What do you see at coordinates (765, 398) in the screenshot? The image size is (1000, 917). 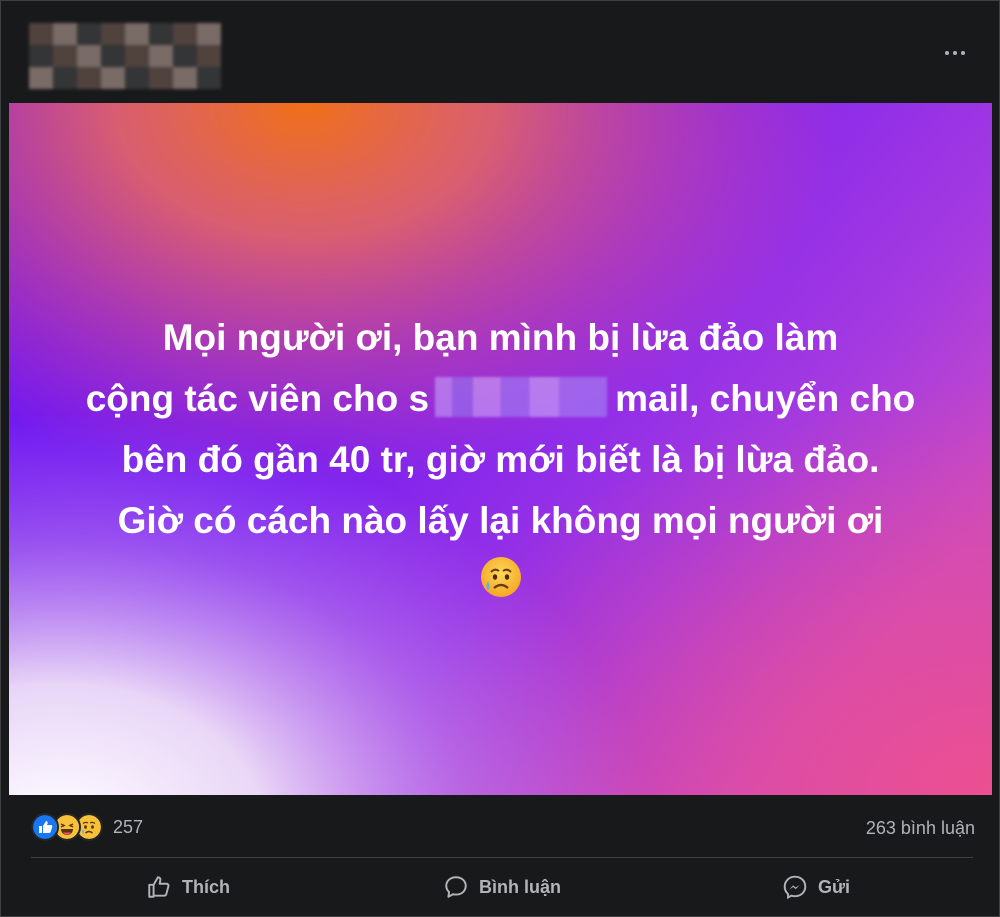 I see `post-text-line-2-suffix: mail, chuyển cho` at bounding box center [765, 398].